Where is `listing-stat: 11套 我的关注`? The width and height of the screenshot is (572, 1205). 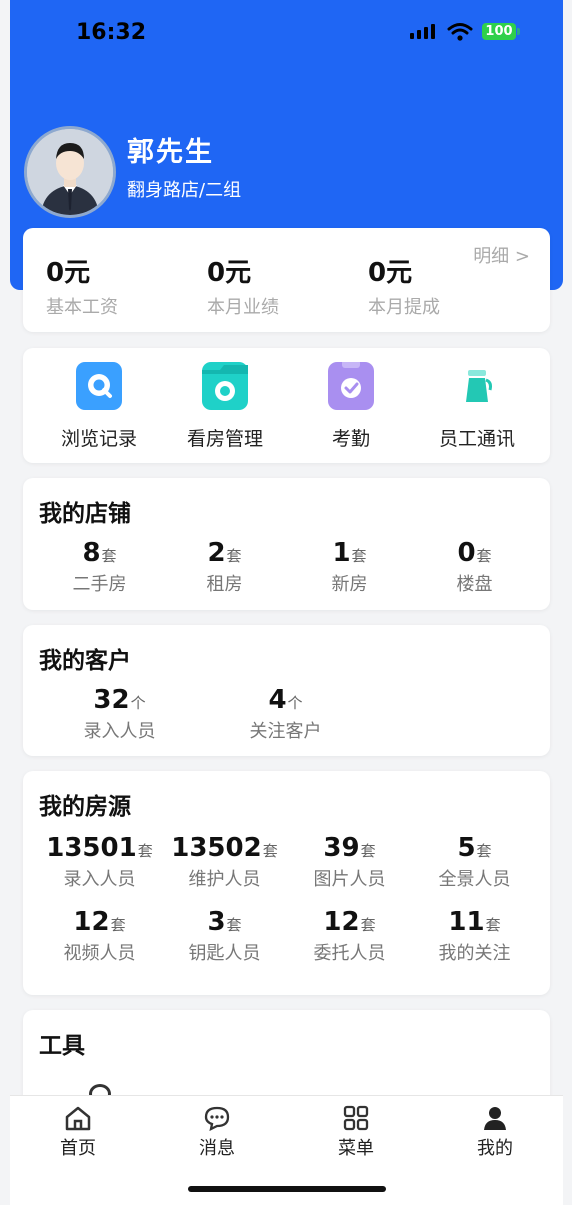
listing-stat: 11套 我的关注 is located at coordinates (474, 936).